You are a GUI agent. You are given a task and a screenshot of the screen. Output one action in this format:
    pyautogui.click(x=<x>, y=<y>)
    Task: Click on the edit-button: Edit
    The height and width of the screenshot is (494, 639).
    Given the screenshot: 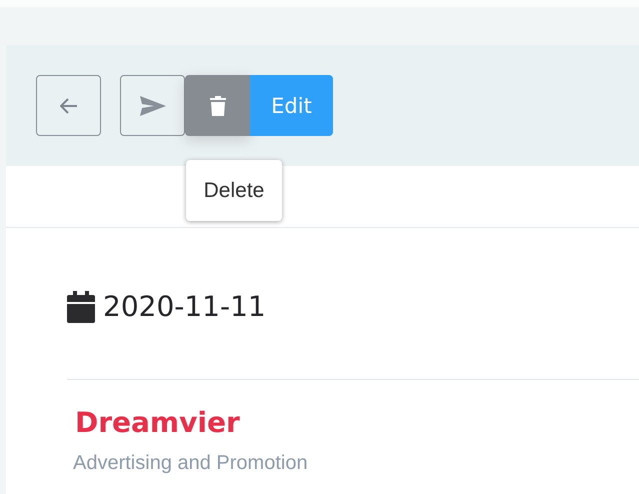 What is the action you would take?
    pyautogui.click(x=291, y=105)
    